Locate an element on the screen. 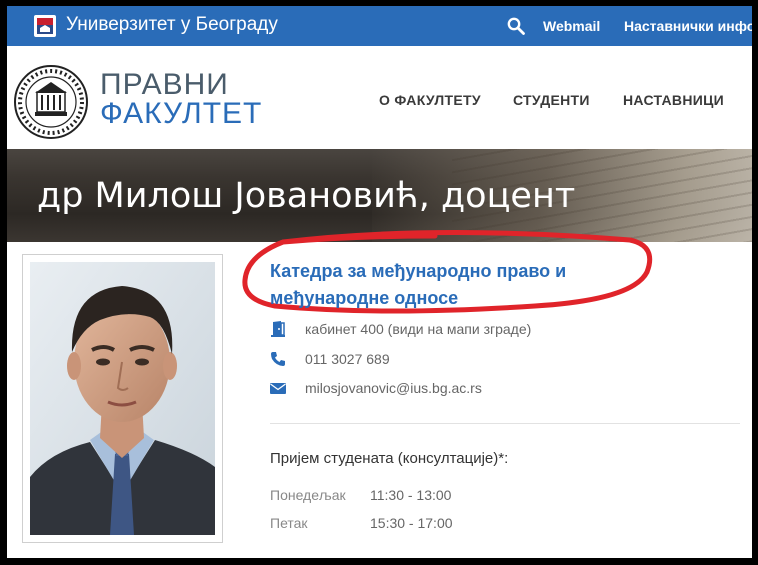 The image size is (758, 565). university-title: Универзитет у Београду is located at coordinates (172, 25).